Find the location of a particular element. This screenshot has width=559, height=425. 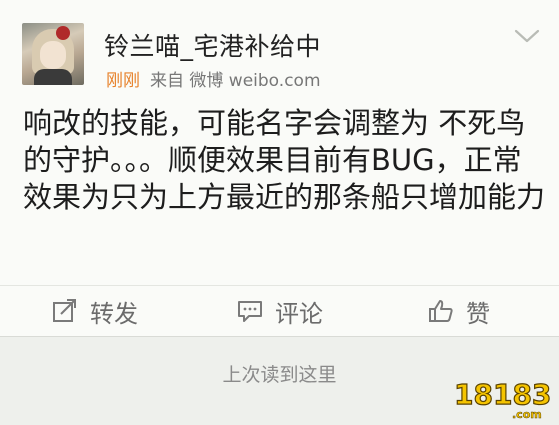

watermark-text: 18183 is located at coordinates (502, 394).